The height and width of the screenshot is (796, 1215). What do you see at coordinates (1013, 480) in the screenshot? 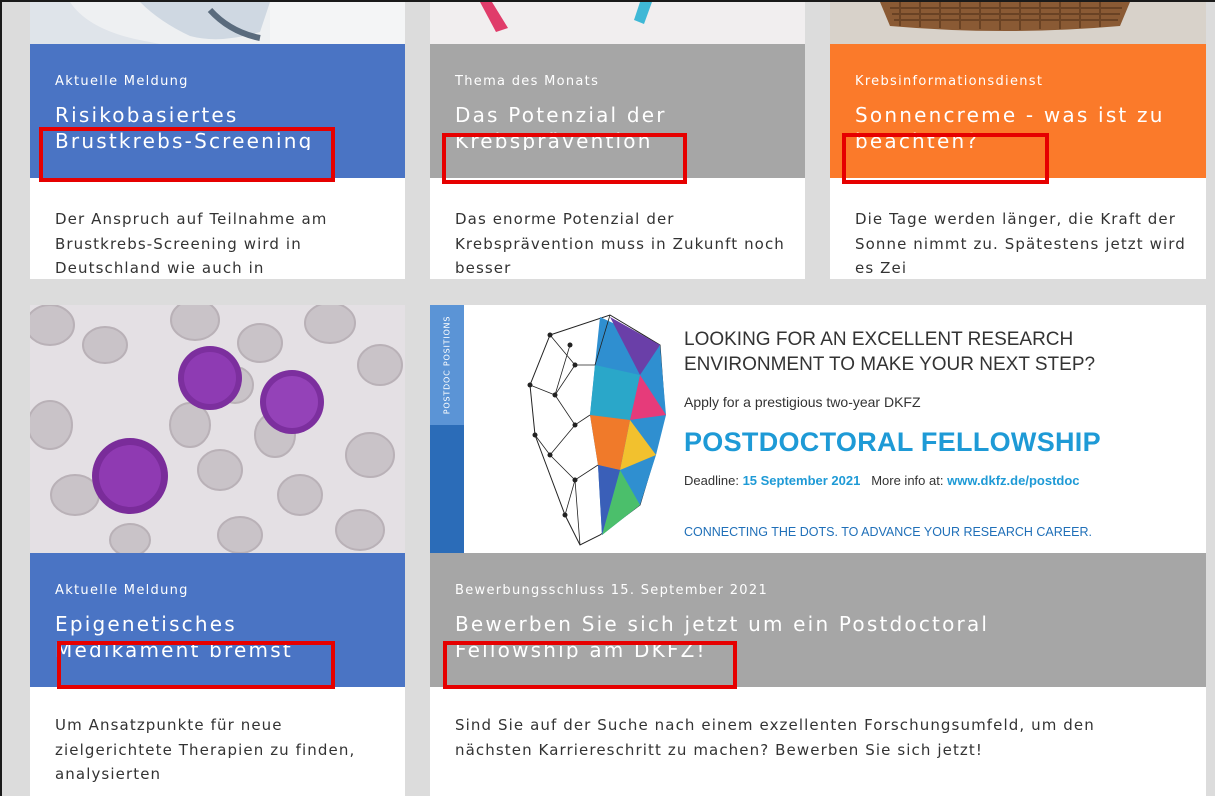
I see `ad-url-link: www.dkfz.de/postdoc` at bounding box center [1013, 480].